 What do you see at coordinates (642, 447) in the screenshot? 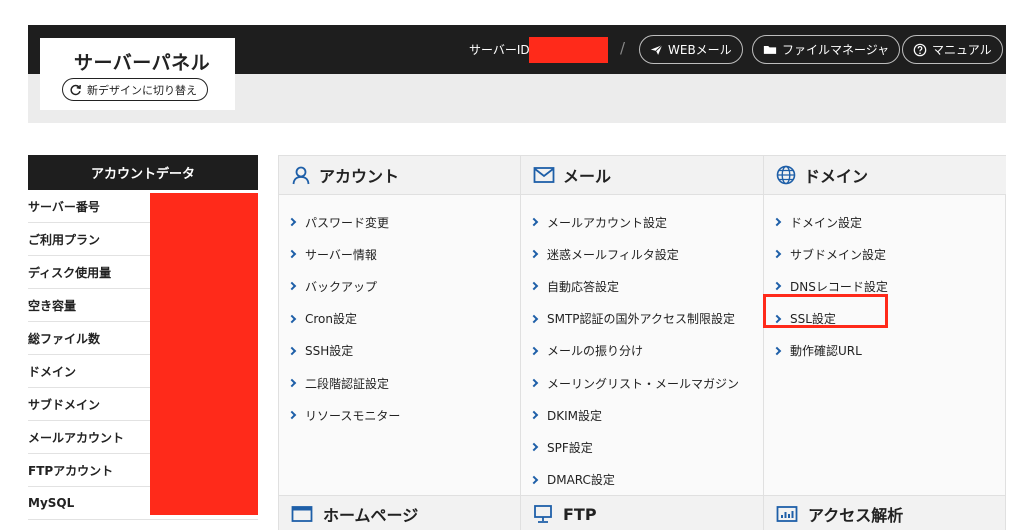
I see `menu-item-spf: SPF設定` at bounding box center [642, 447].